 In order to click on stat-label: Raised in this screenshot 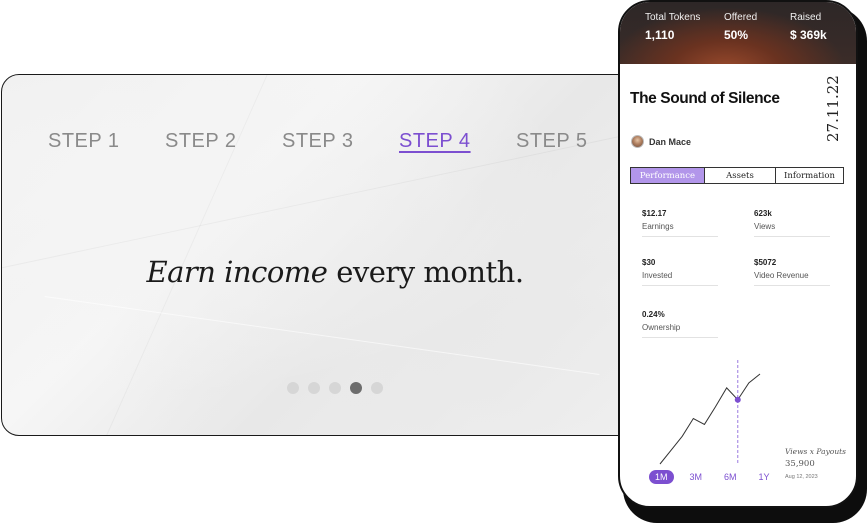, I will do `click(806, 17)`.